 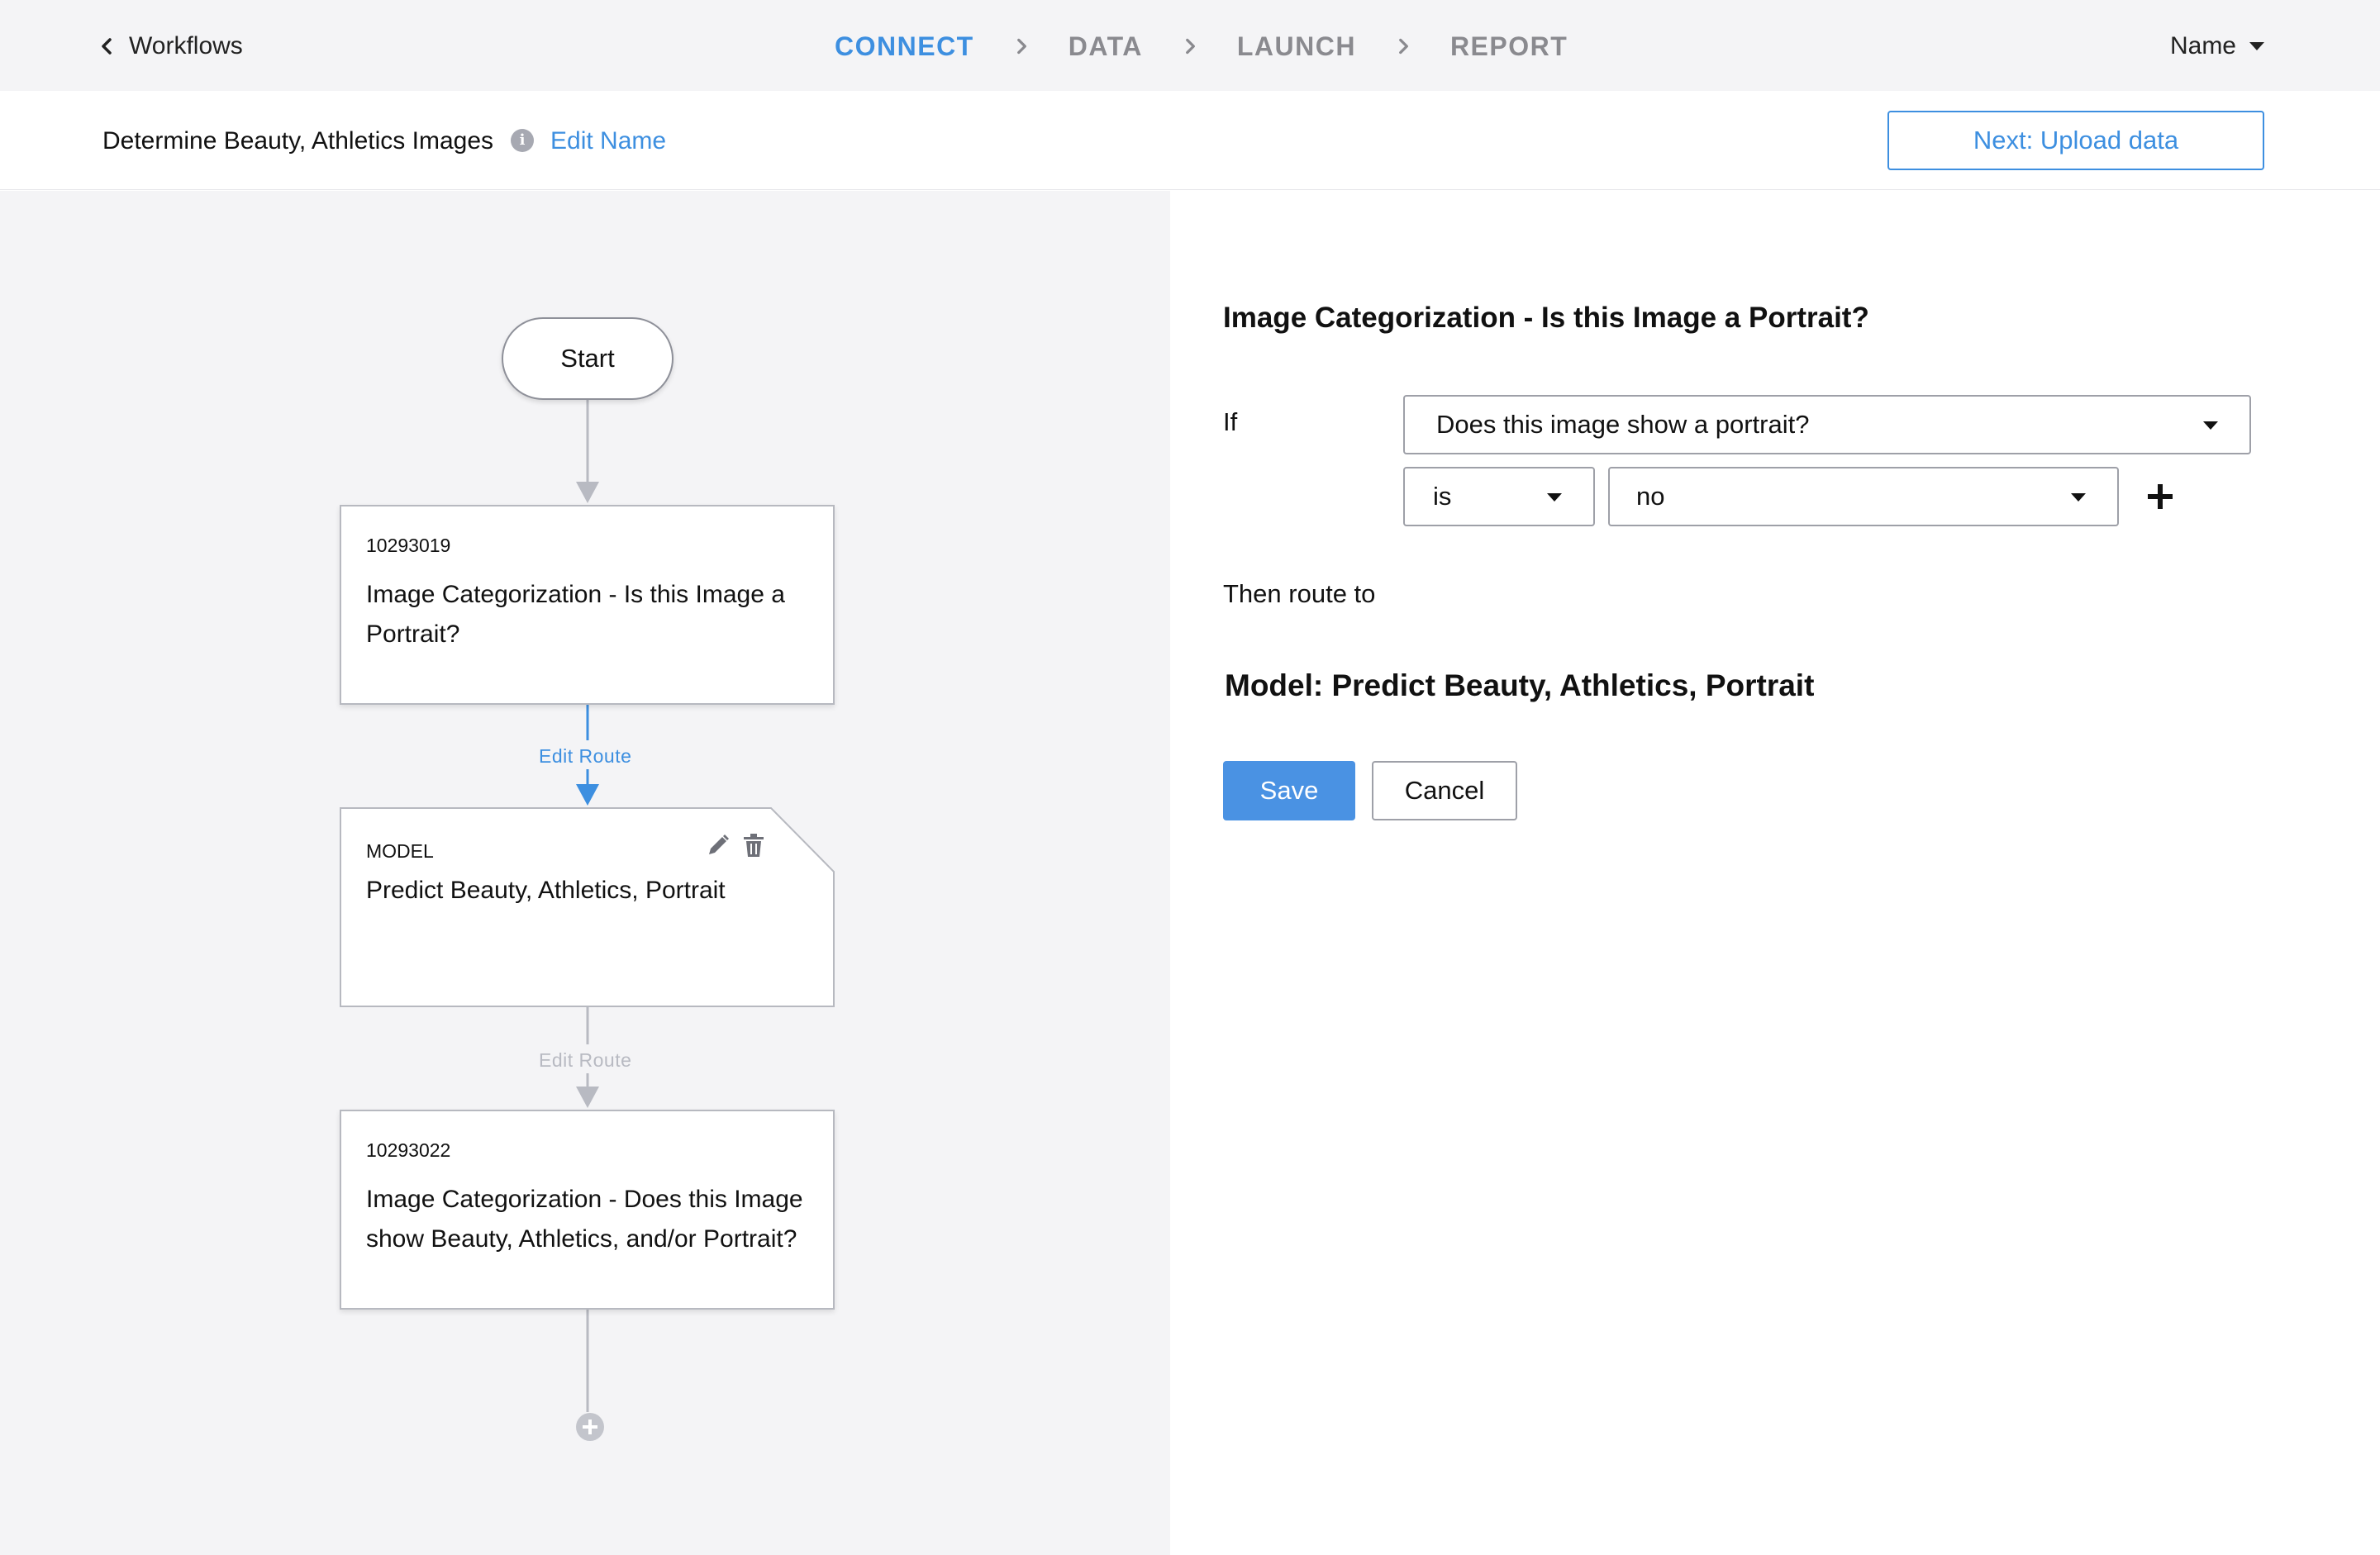 I want to click on pencil-icon, so click(x=718, y=845).